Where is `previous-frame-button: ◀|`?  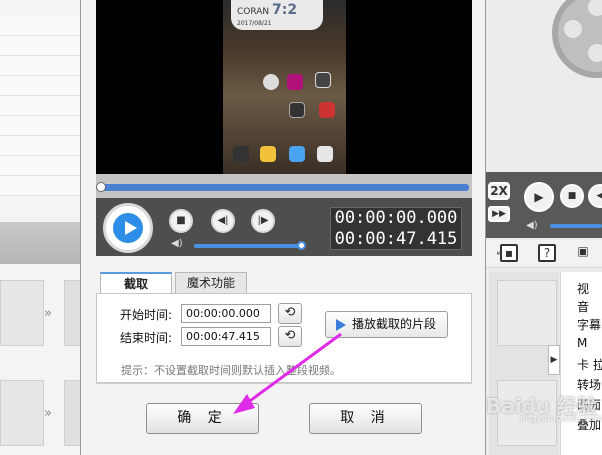
previous-frame-button: ◀| is located at coordinates (223, 221).